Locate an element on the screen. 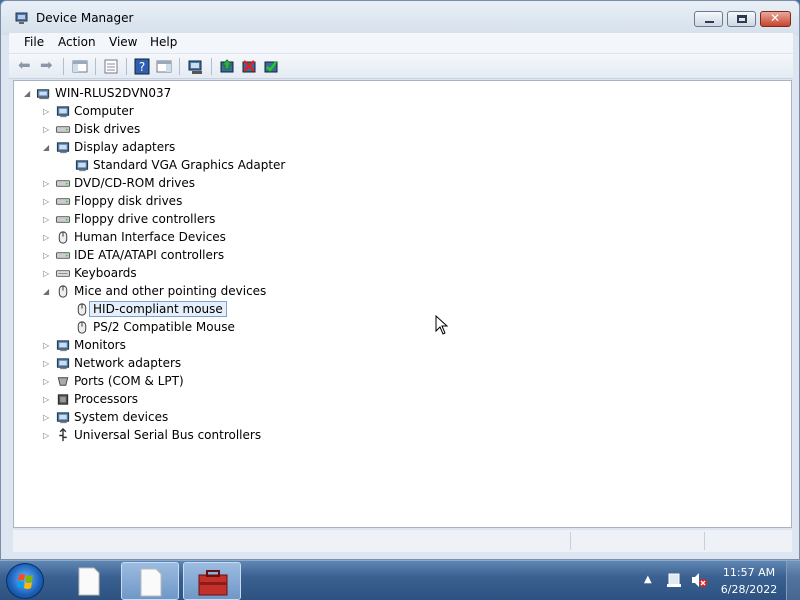 The image size is (800, 600). tree-node-label: Processors is located at coordinates (106, 399).